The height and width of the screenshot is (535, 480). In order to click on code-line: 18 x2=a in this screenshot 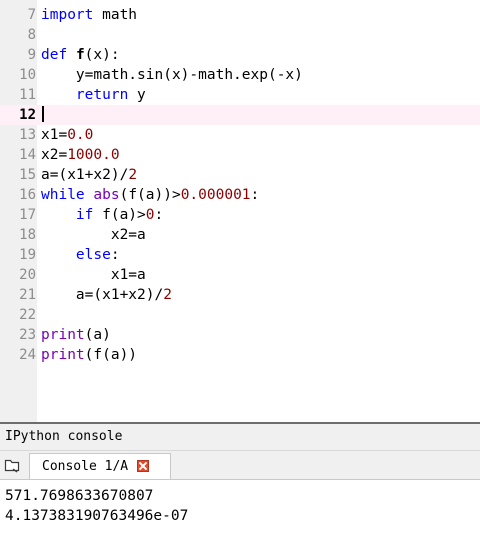, I will do `click(240, 235)`.